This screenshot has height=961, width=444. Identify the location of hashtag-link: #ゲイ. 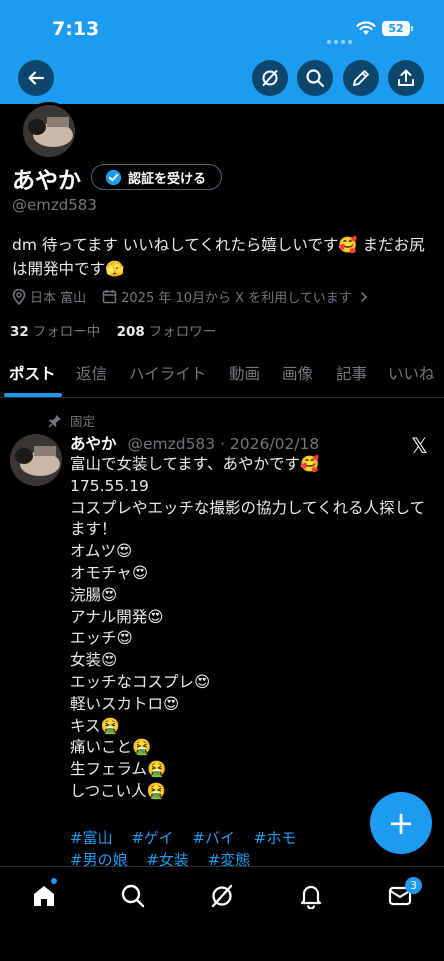
(152, 838).